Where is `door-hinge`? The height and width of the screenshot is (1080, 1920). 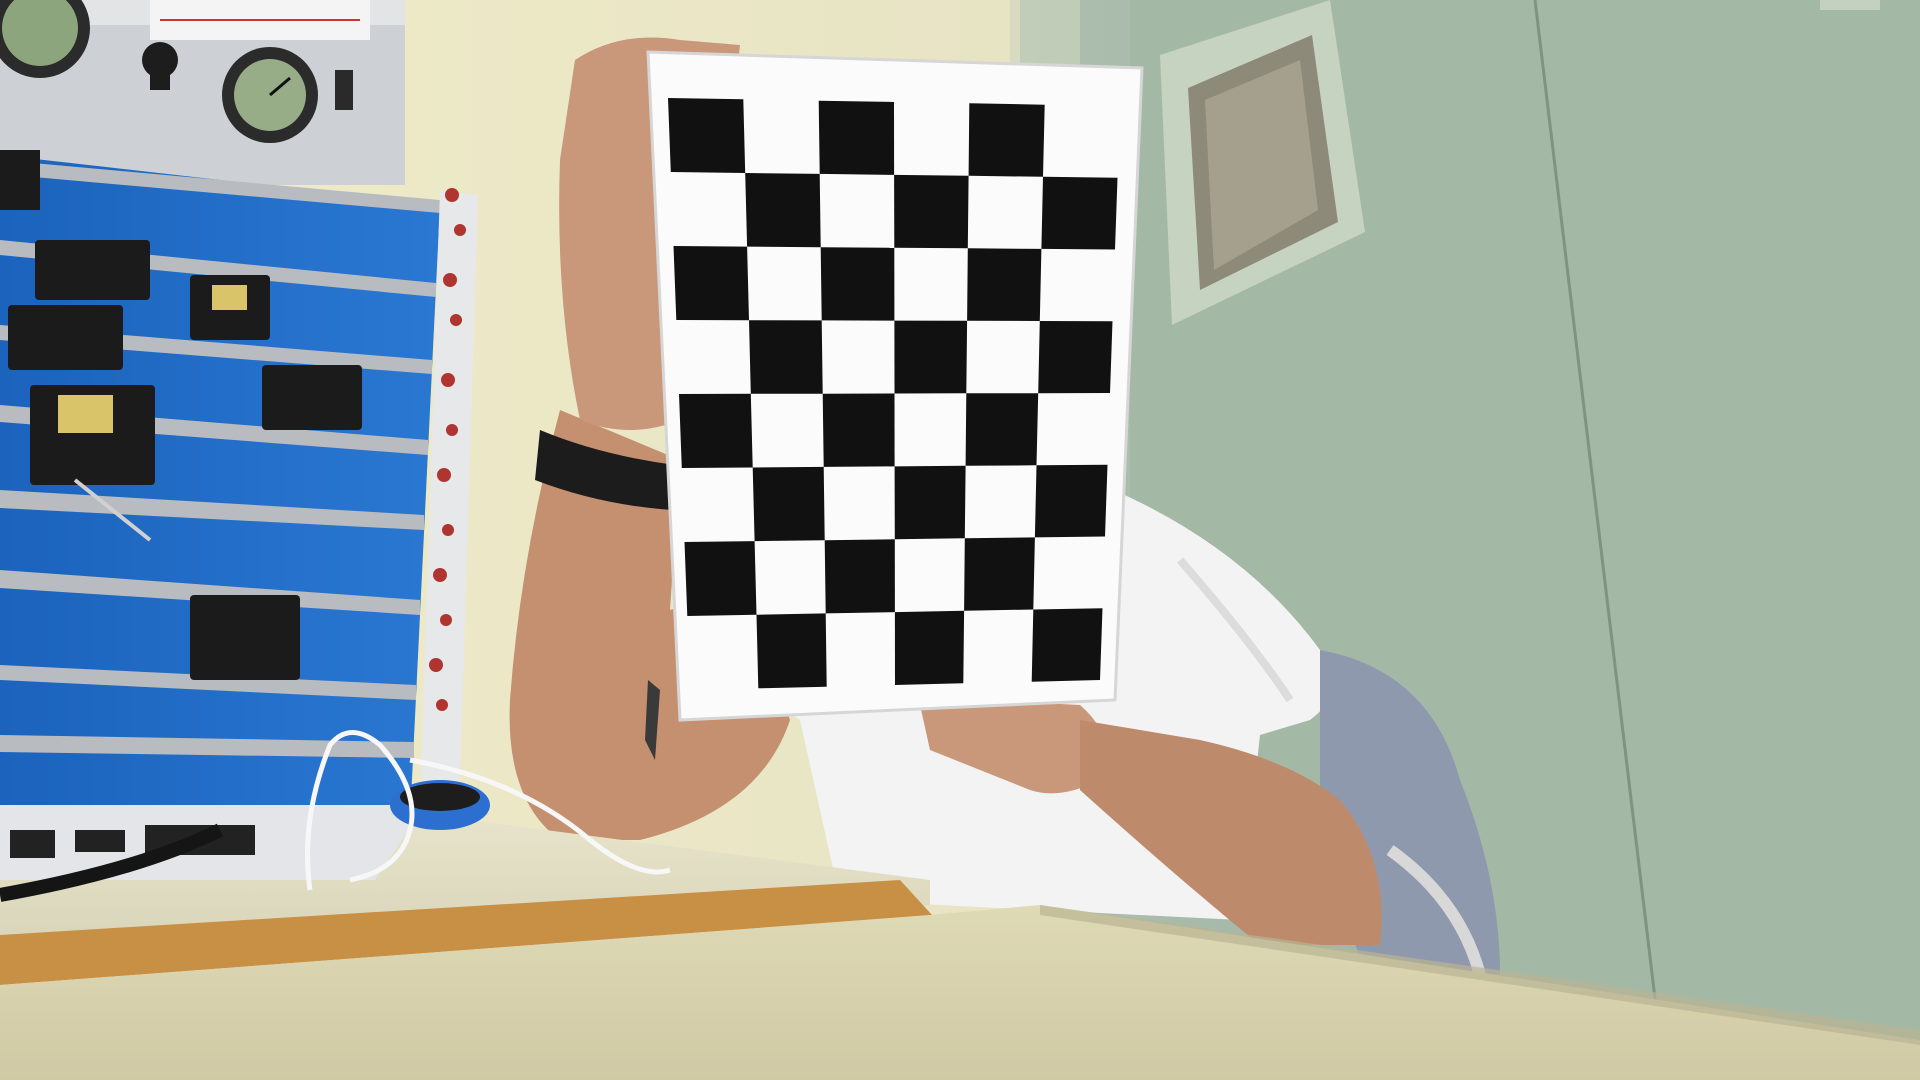
door-hinge is located at coordinates (1850, 5).